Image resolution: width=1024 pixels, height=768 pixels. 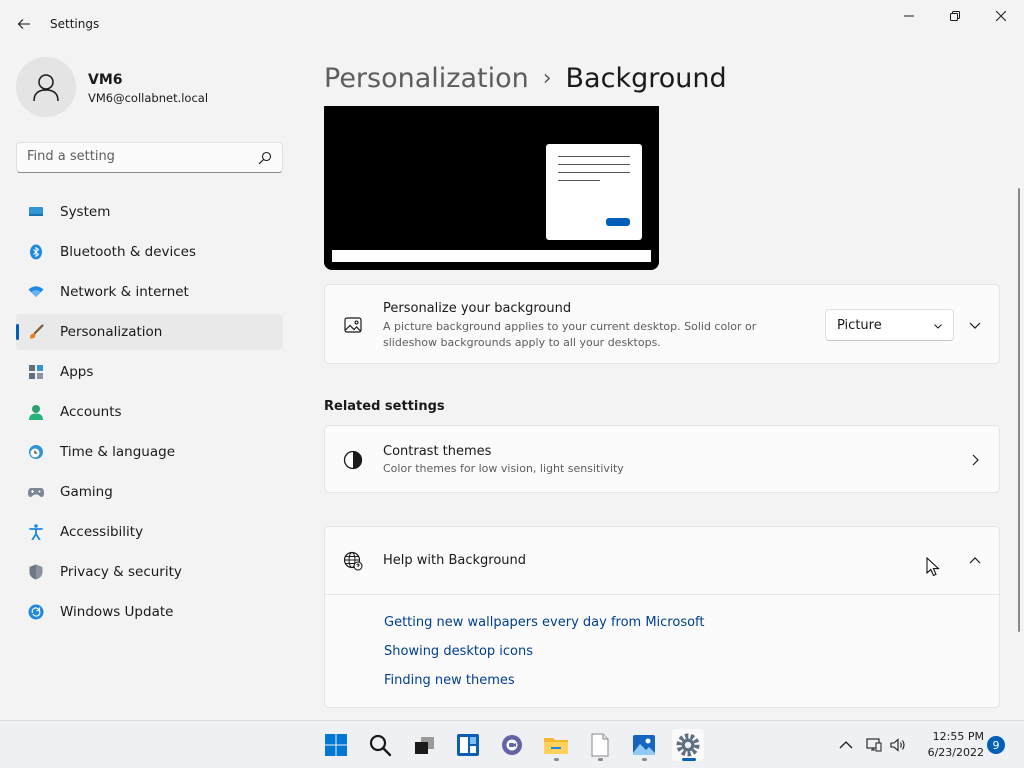 What do you see at coordinates (955, 752) in the screenshot?
I see `clock-date: 6/23/2022` at bounding box center [955, 752].